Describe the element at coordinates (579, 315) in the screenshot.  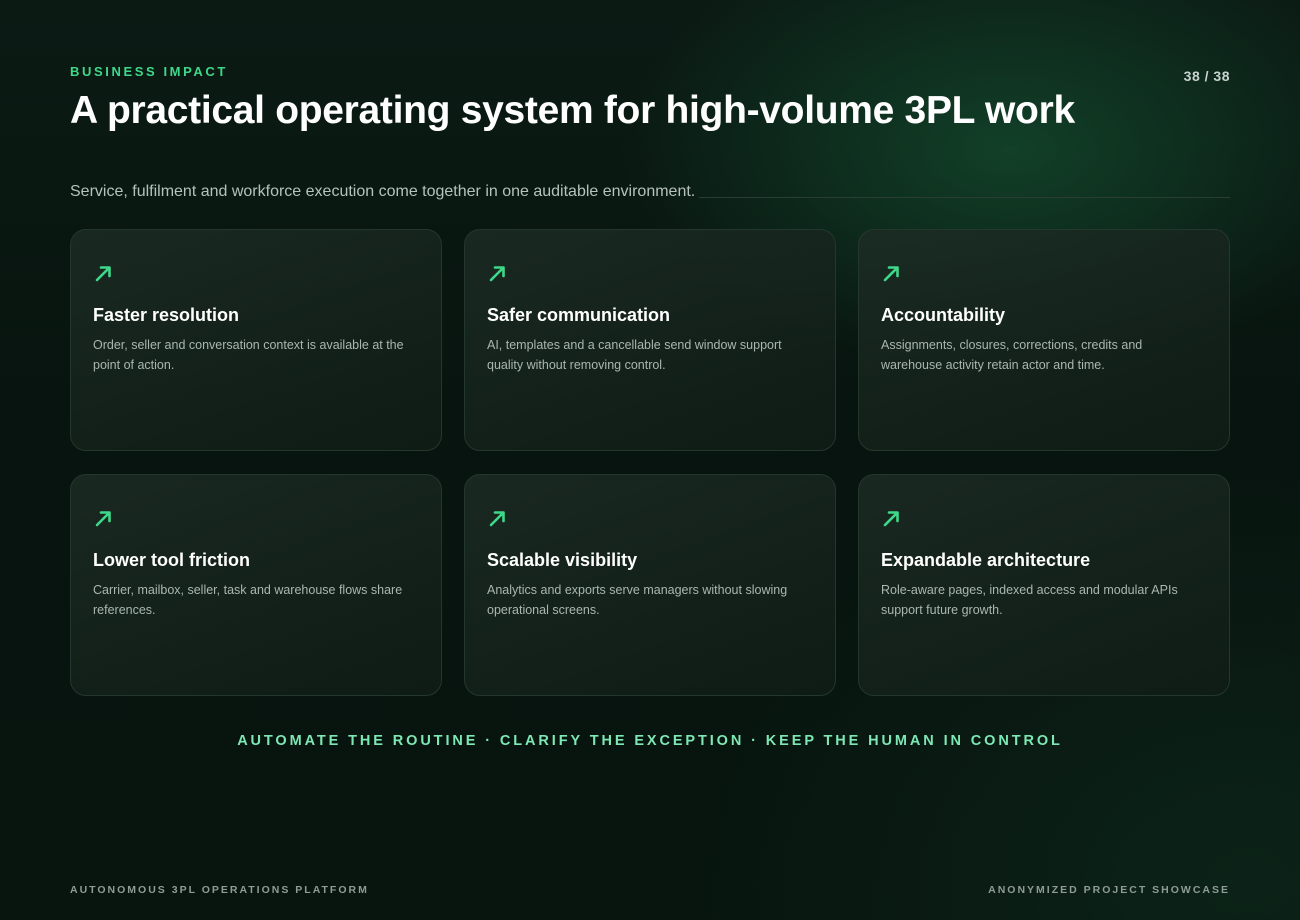
I see `card-title: Safer communication` at that location.